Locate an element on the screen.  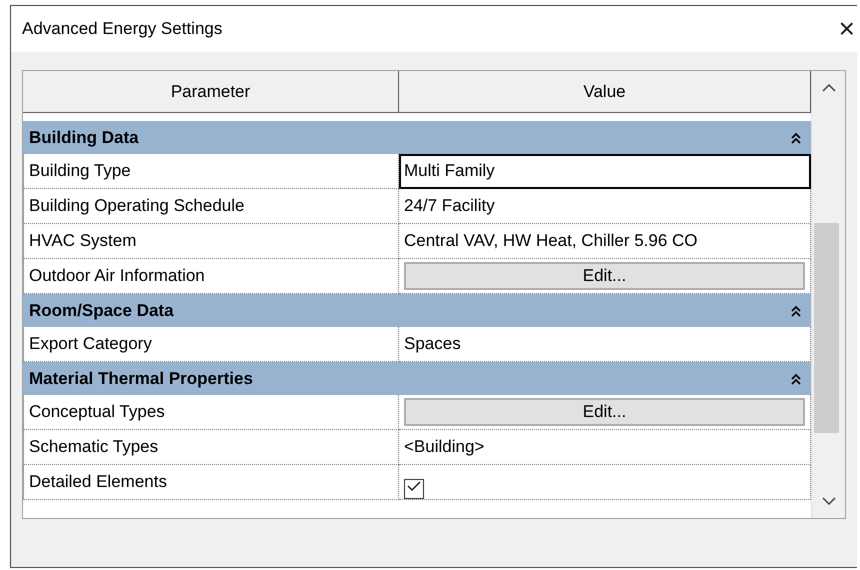
check-icon is located at coordinates (414, 486).